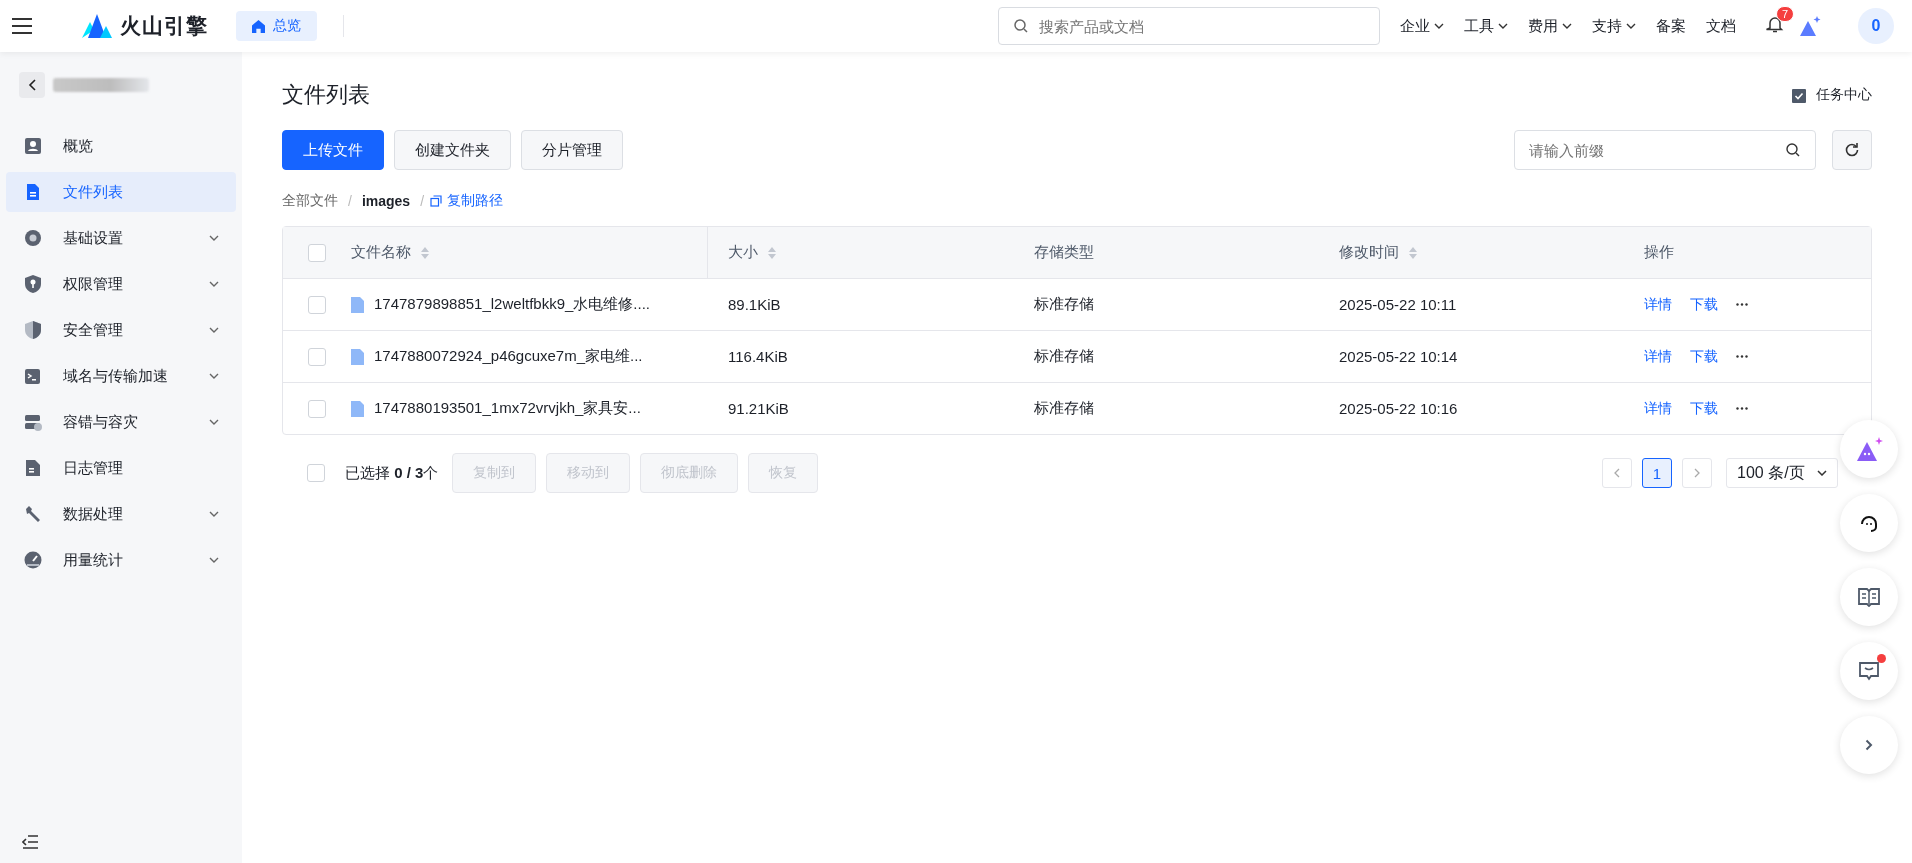 The width and height of the screenshot is (1912, 863). I want to click on back-button, so click(32, 85).